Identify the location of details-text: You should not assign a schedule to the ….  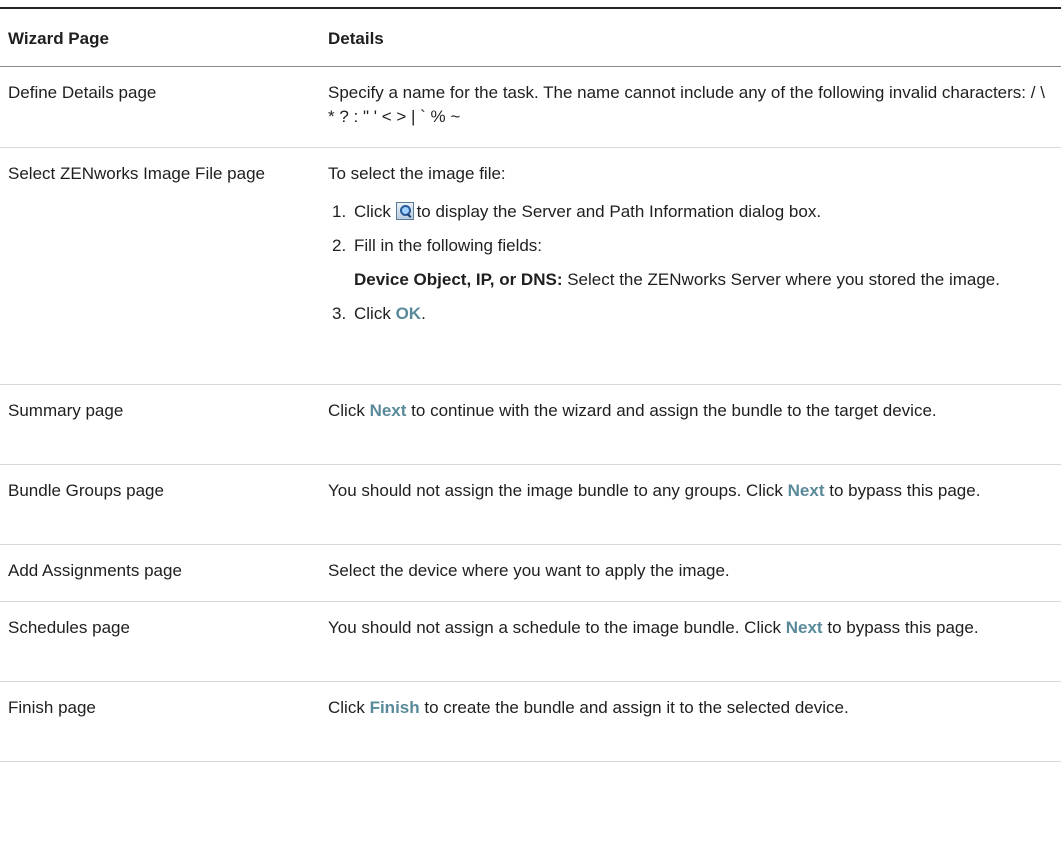
(555, 627).